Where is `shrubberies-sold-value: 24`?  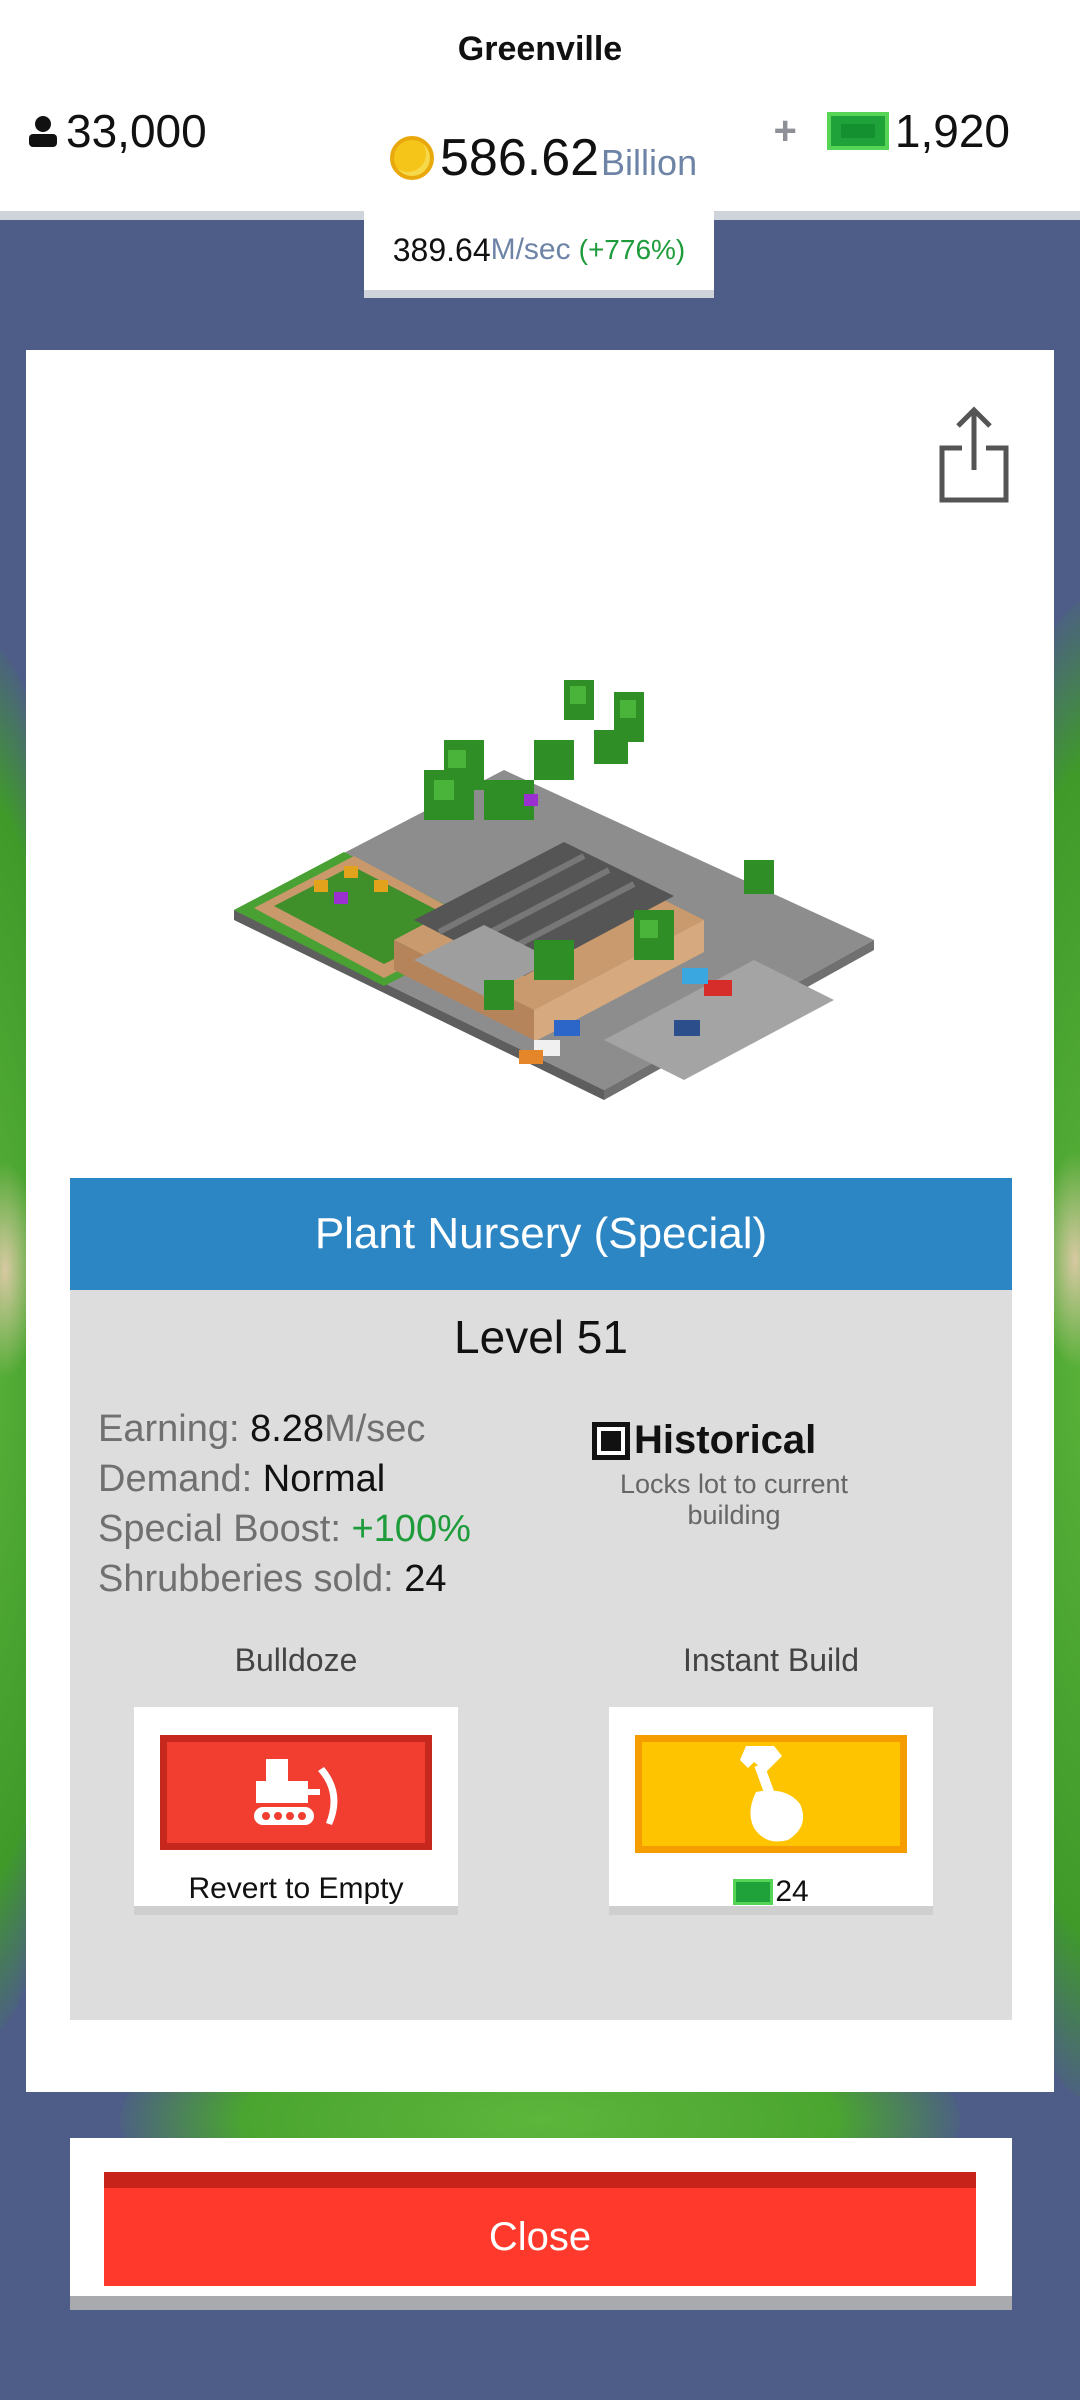 shrubberies-sold-value: 24 is located at coordinates (425, 1579).